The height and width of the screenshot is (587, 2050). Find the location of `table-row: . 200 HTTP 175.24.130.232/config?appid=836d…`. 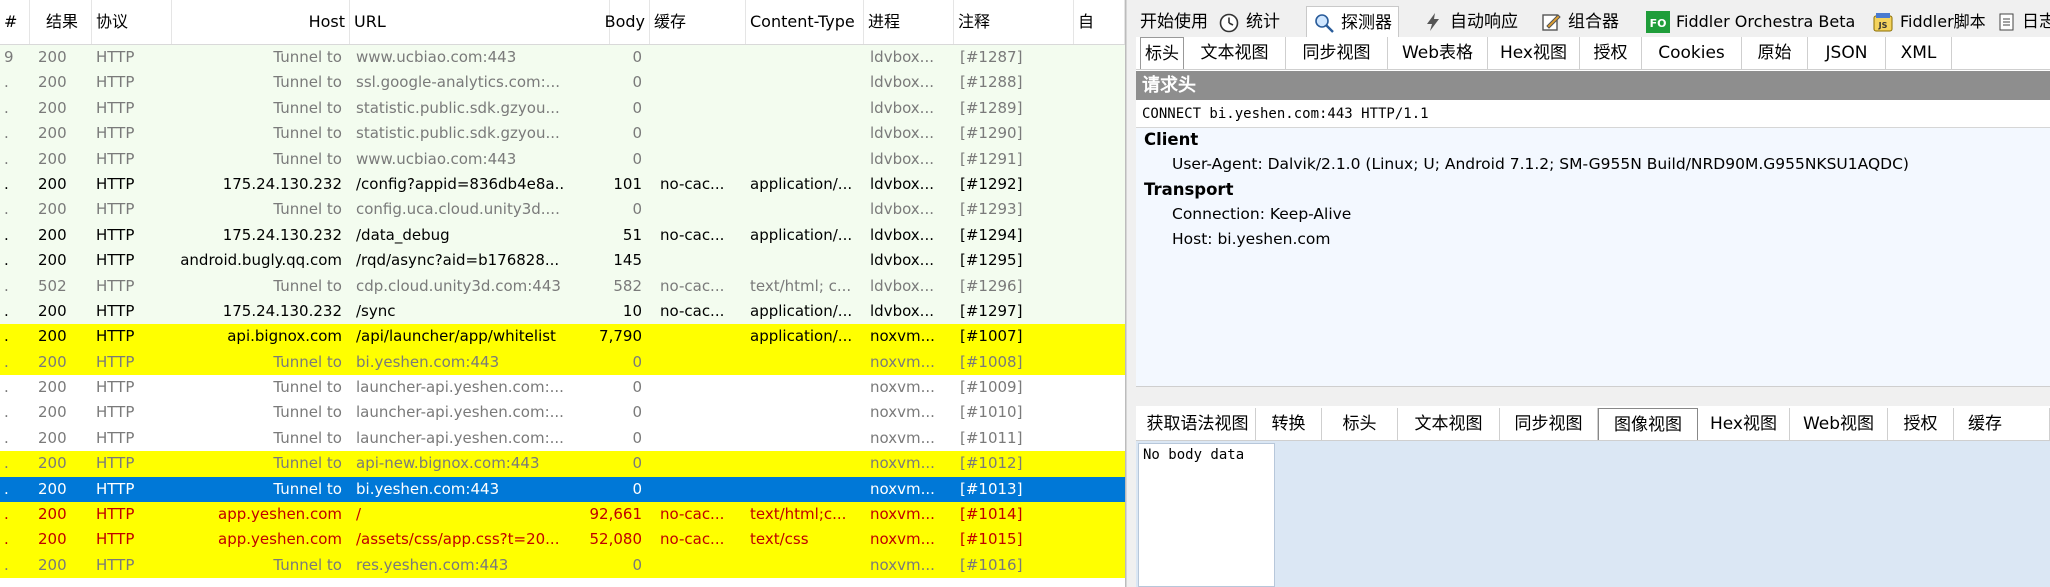

table-row: . 200 HTTP 175.24.130.232/config?appid=836d… is located at coordinates (562, 184).